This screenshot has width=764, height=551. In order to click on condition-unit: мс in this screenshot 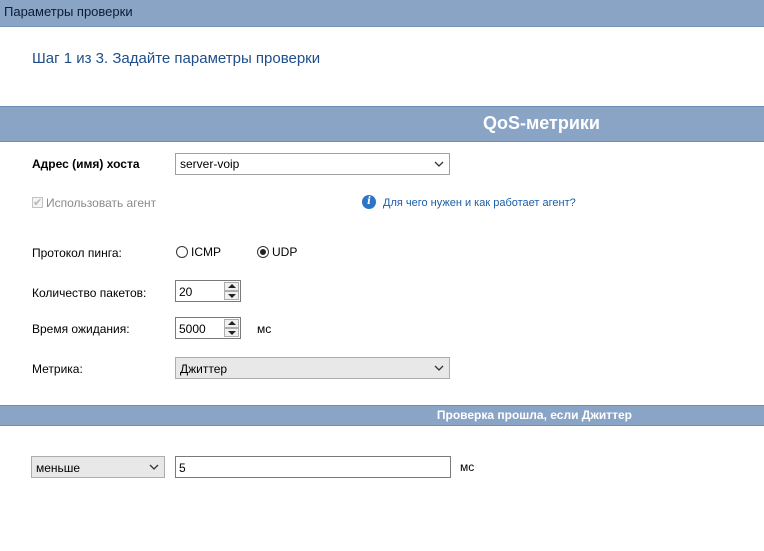, I will do `click(467, 467)`.